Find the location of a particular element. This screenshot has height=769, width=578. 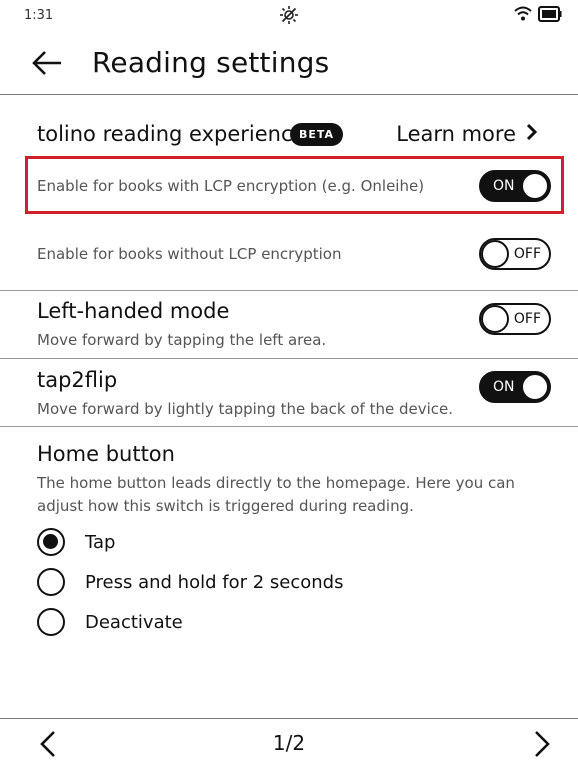

learn-more-link: Learn more is located at coordinates (467, 134).